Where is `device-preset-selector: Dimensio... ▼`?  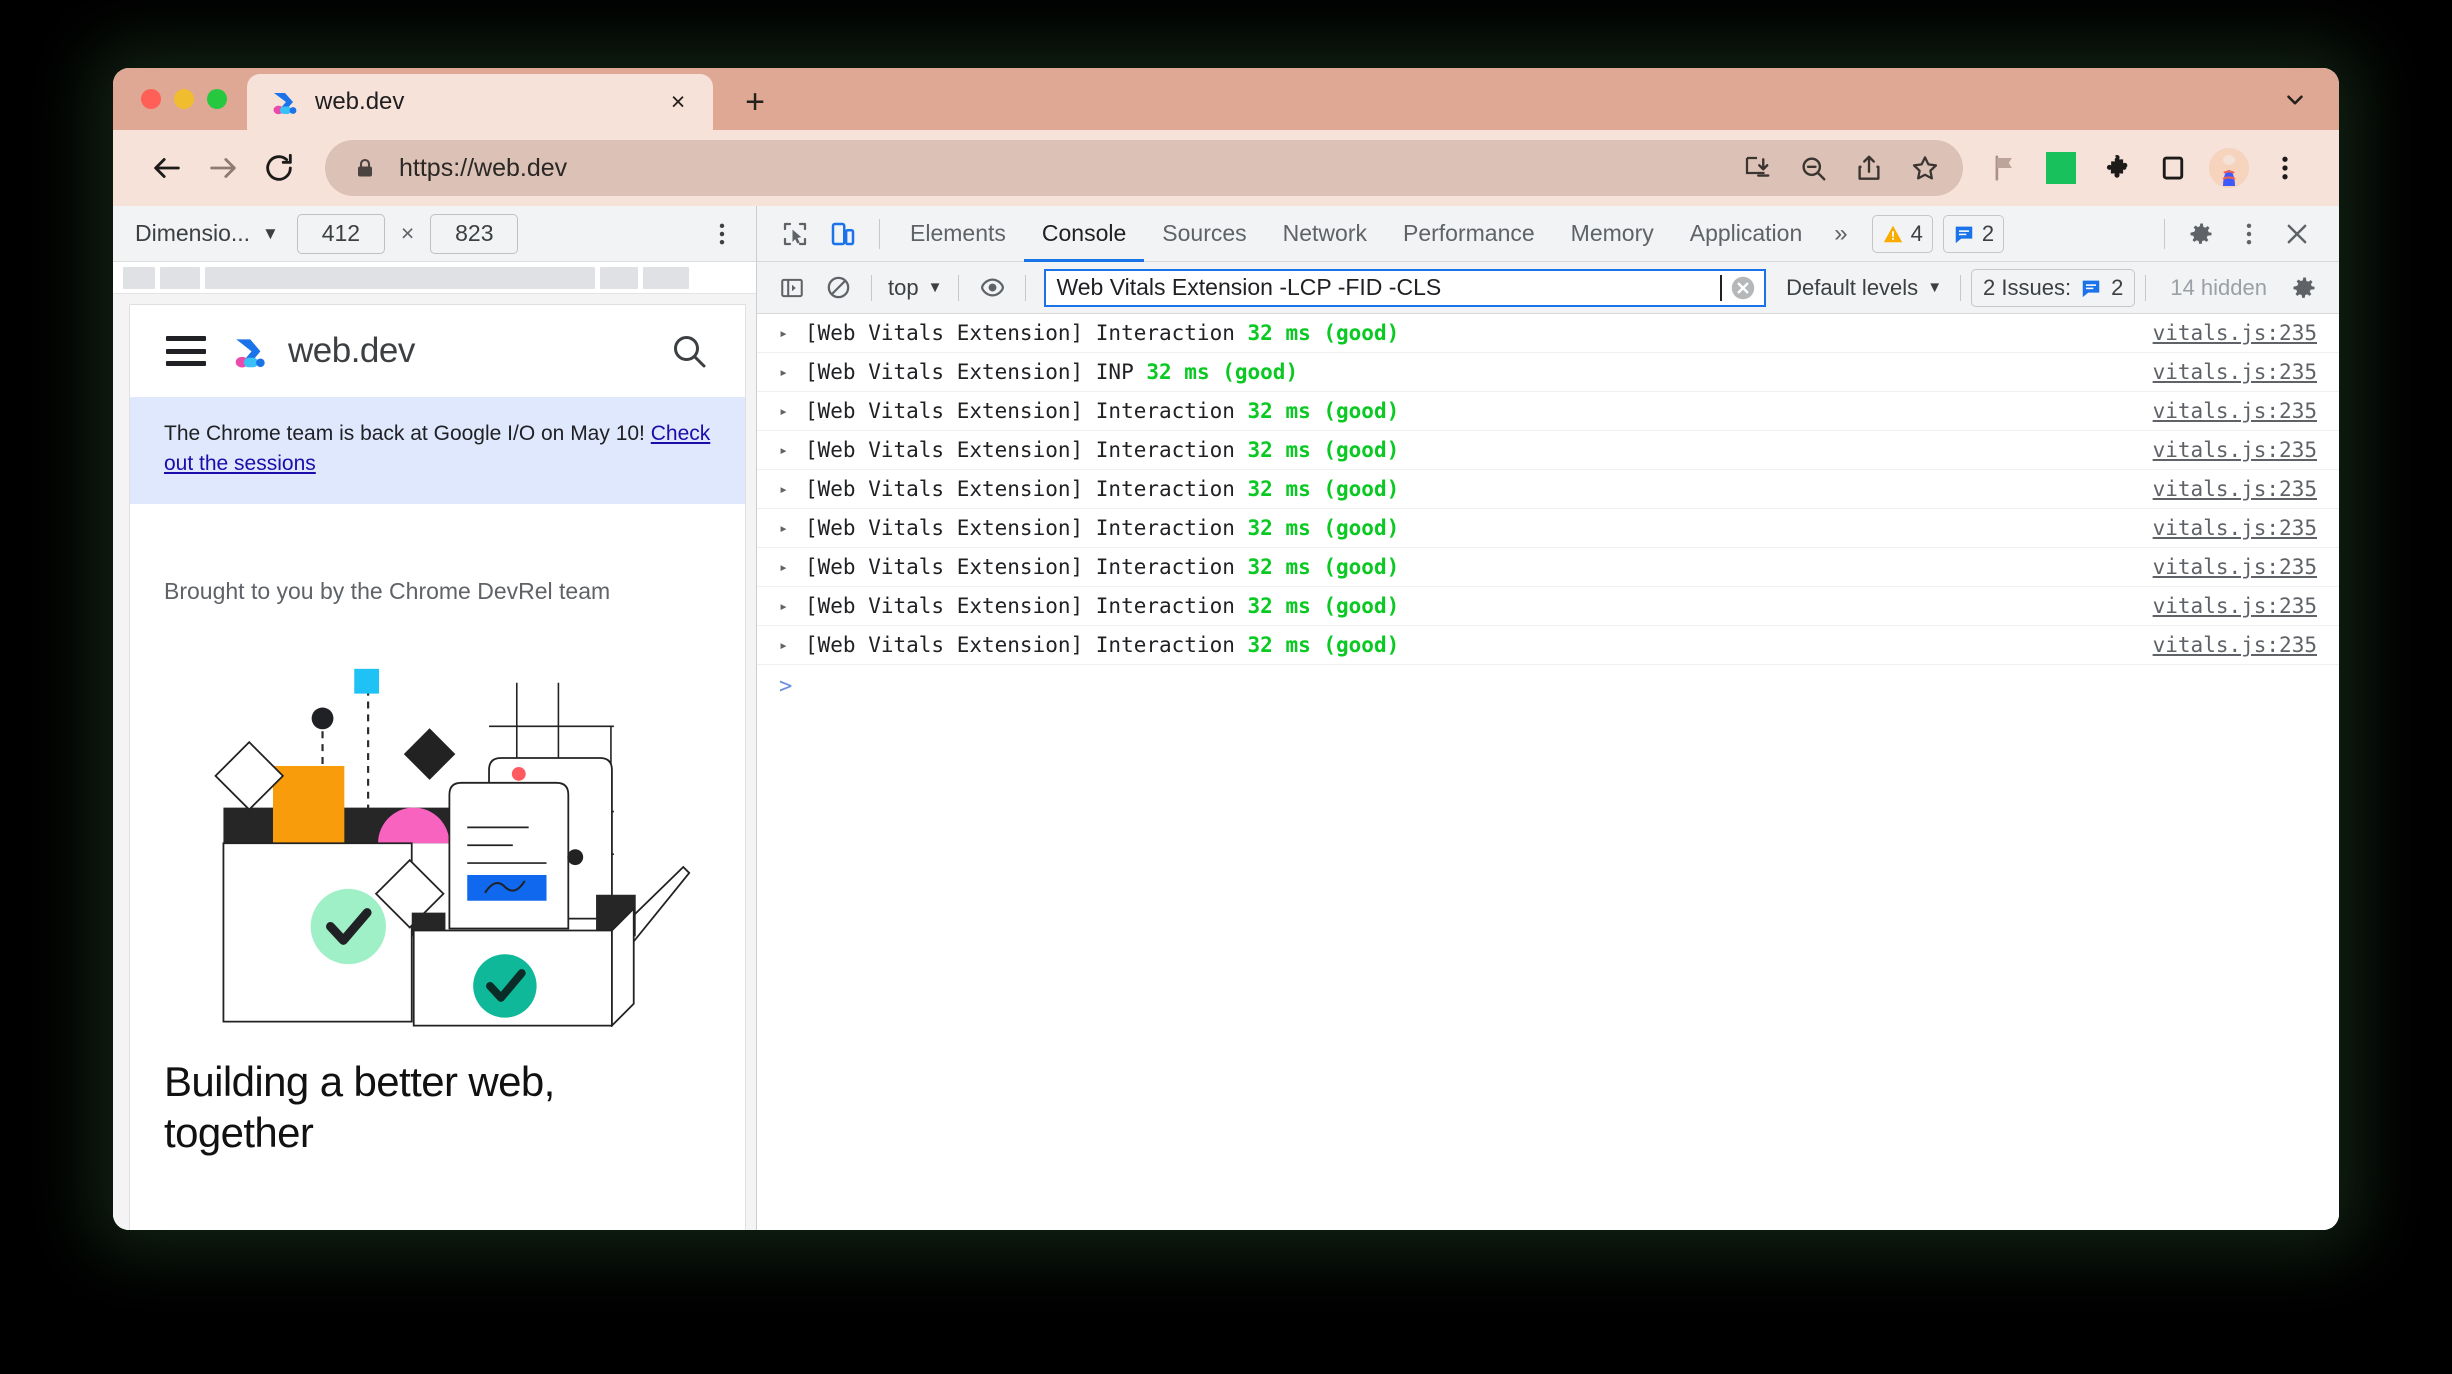
device-preset-selector: Dimensio... ▼ is located at coordinates (207, 233).